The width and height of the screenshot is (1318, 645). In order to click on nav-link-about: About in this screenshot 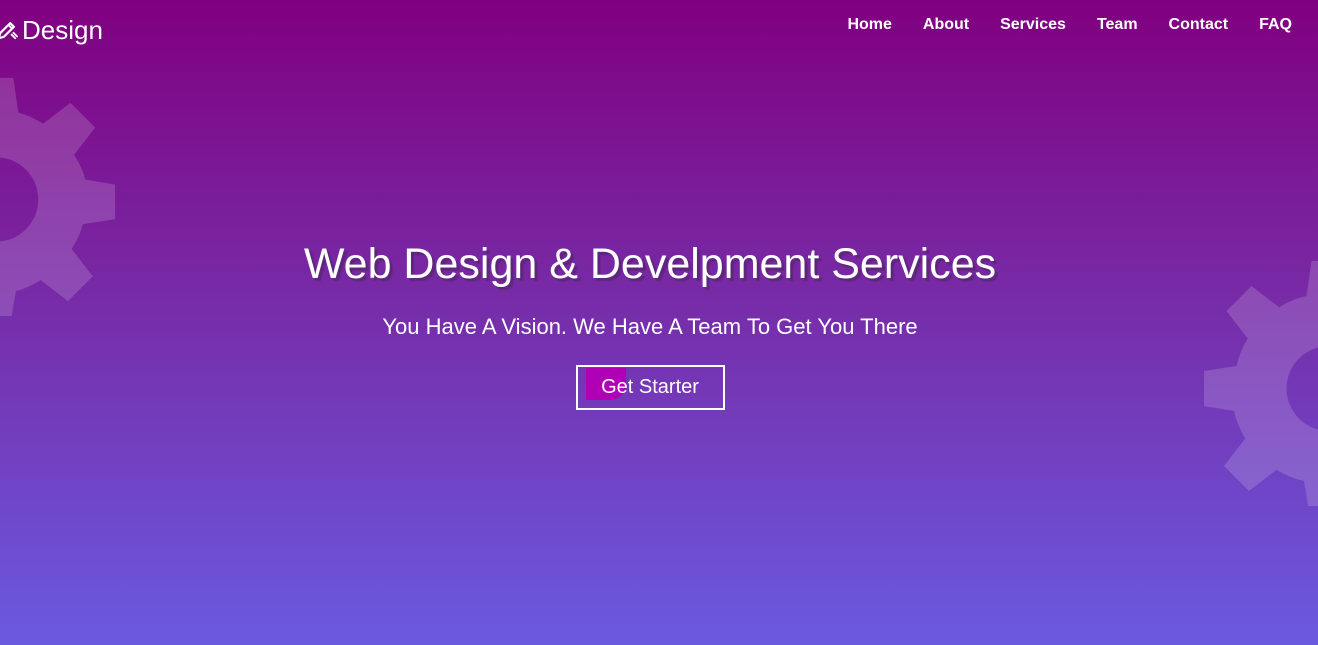, I will do `click(946, 25)`.